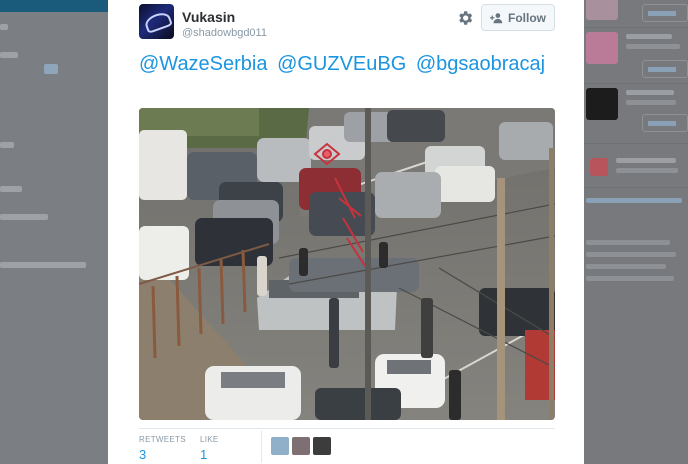 This screenshot has height=464, width=688. Describe the element at coordinates (224, 33) in the screenshot. I see `author-handle: @shadowbgd011` at that location.